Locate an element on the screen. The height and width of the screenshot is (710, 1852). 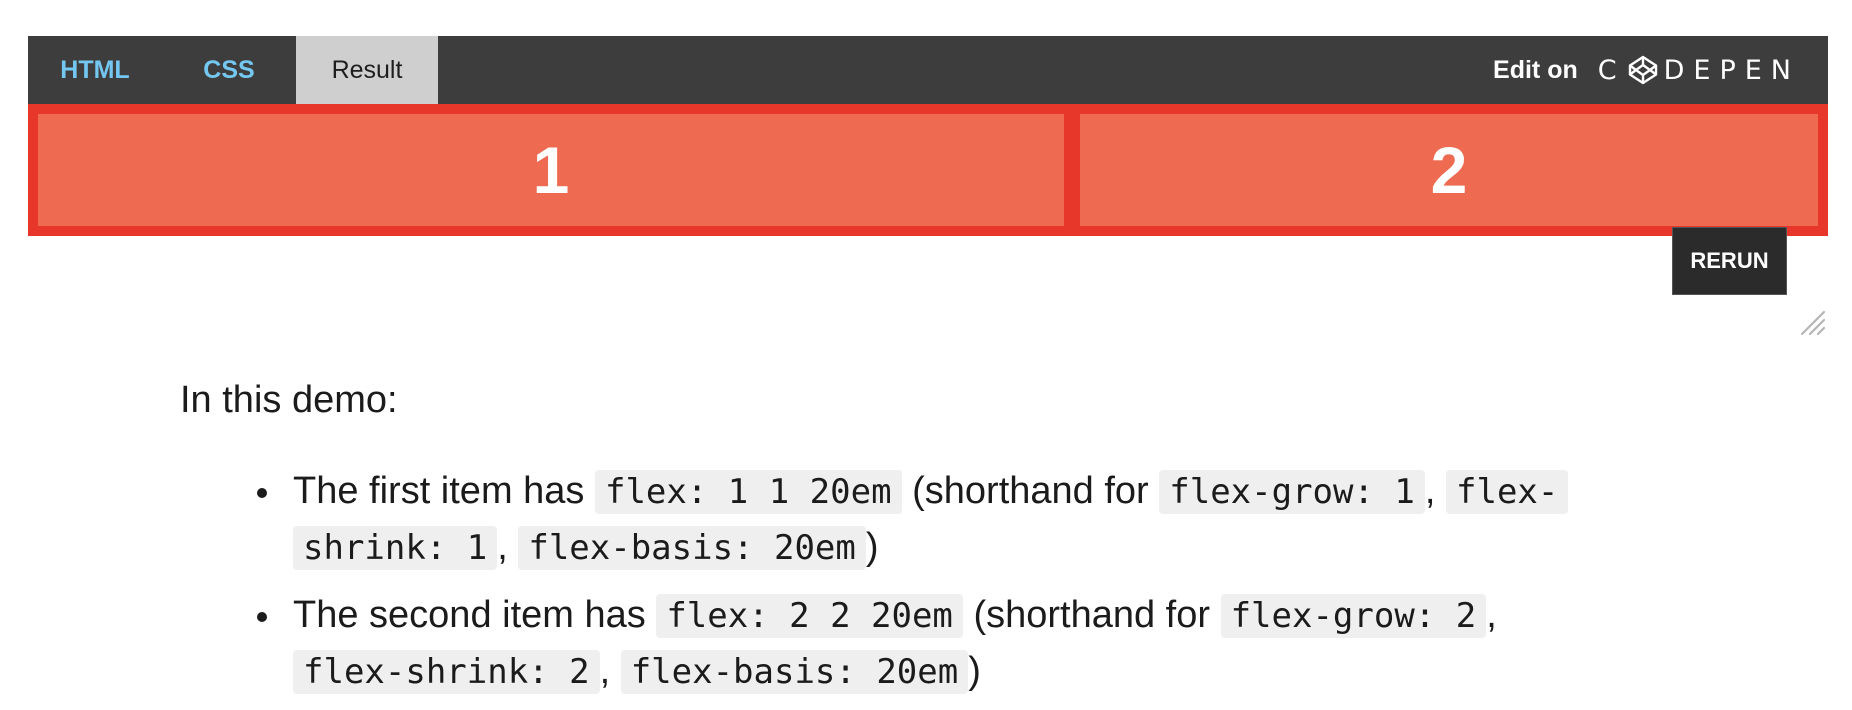
logo-letter-c: C is located at coordinates (1611, 70).